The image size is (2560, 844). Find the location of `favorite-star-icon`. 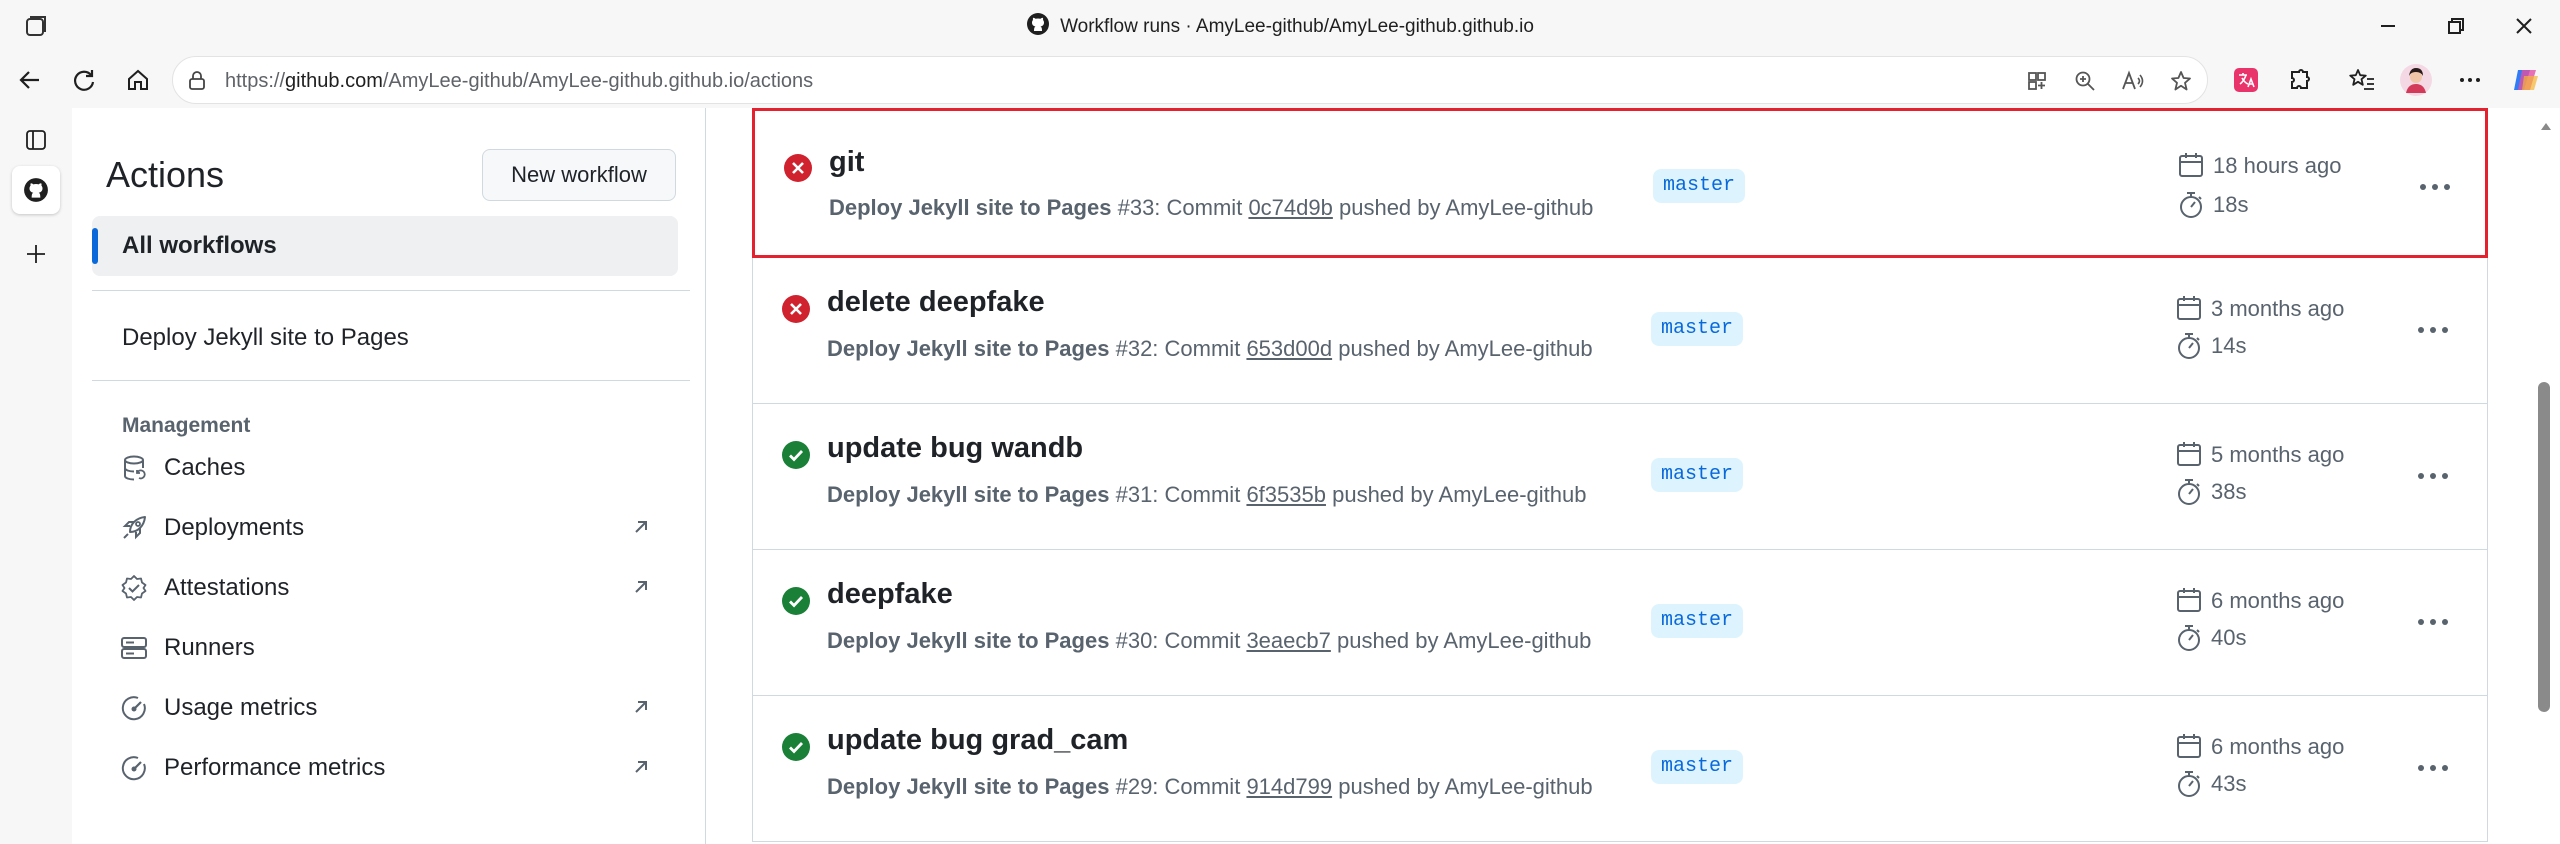

favorite-star-icon is located at coordinates (2181, 81).